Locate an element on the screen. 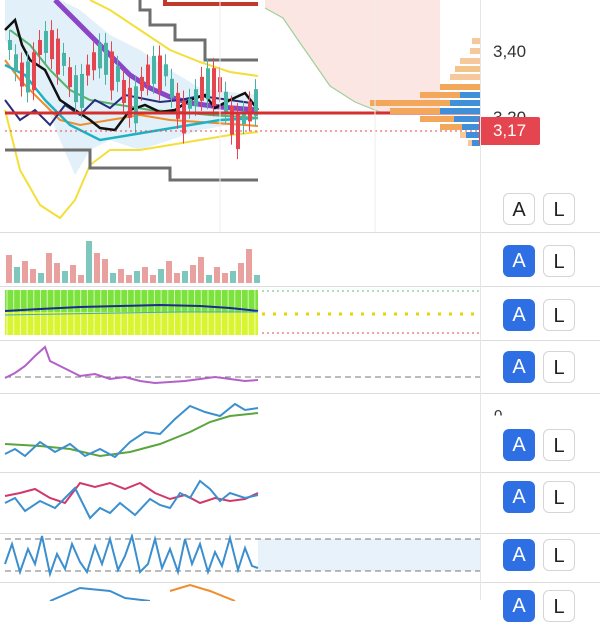 This screenshot has height=623, width=600. cci-chart is located at coordinates (240, 558).